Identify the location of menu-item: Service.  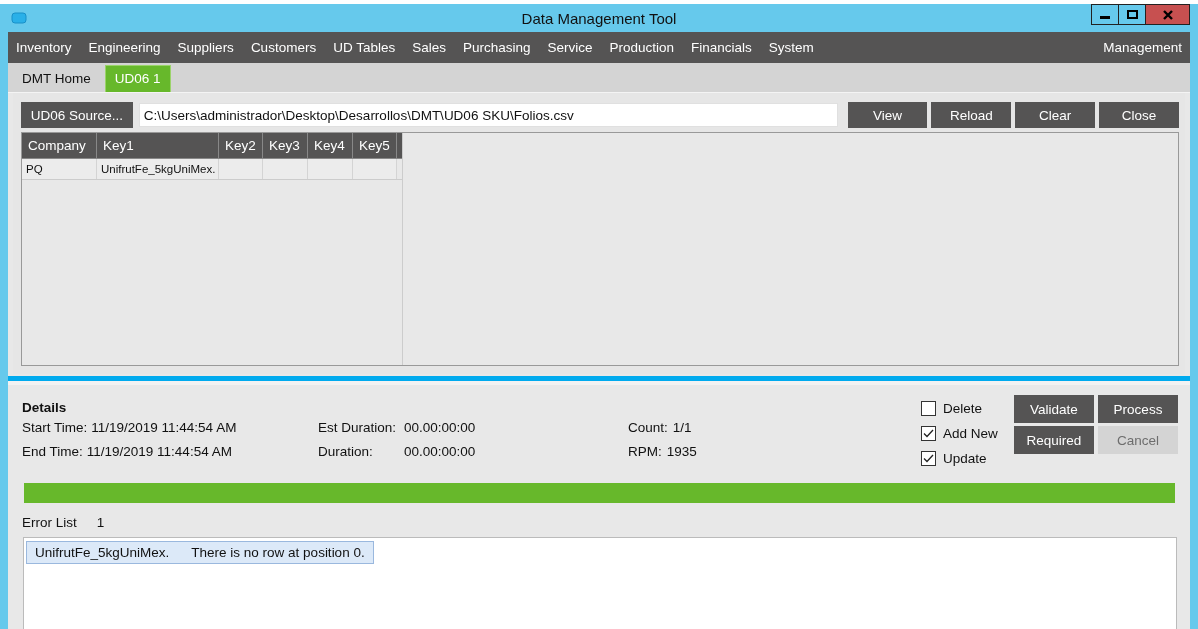
(570, 47).